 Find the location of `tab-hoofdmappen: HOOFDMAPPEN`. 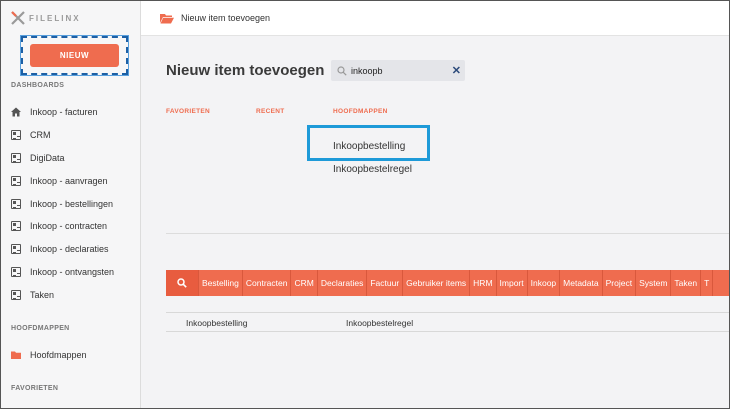

tab-hoofdmappen: HOOFDMAPPEN is located at coordinates (360, 111).